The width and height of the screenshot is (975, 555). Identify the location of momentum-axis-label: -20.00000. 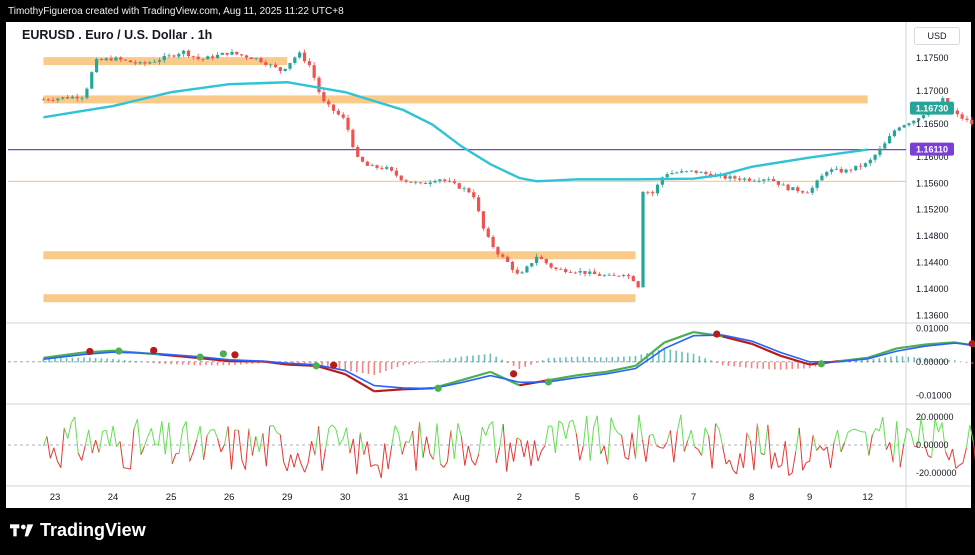
(936, 473).